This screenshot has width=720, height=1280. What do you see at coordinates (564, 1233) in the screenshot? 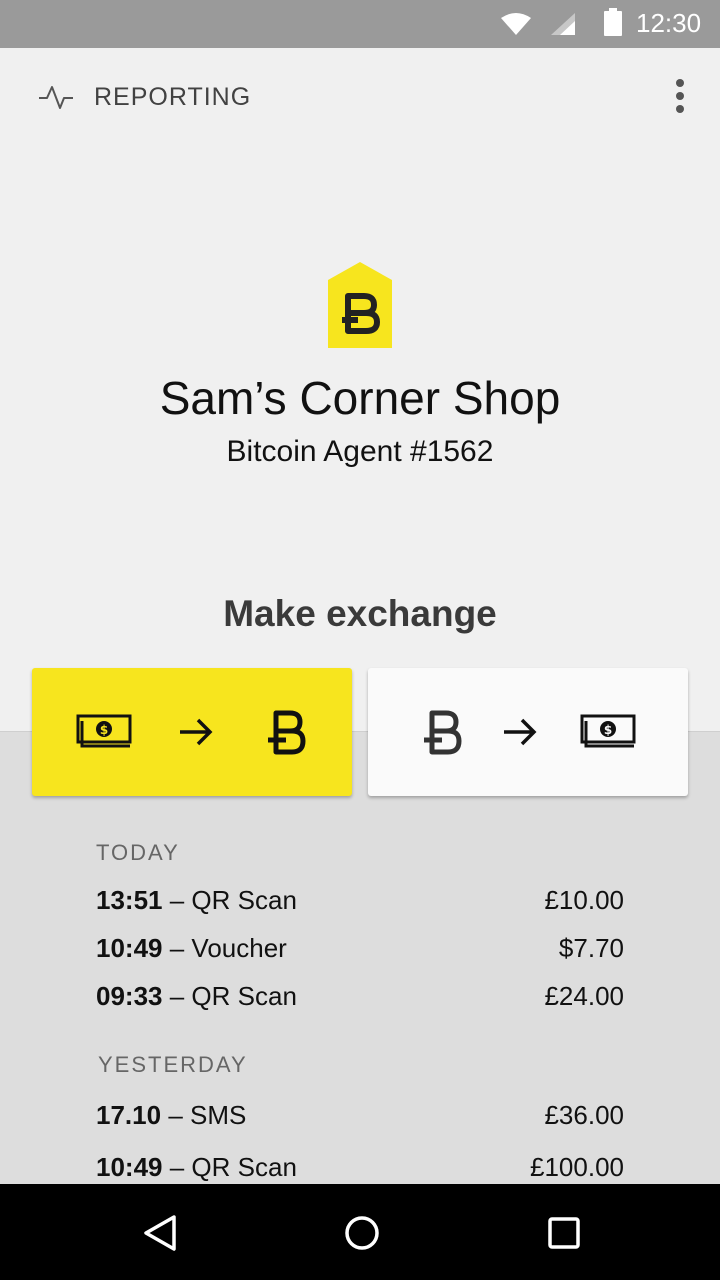
I see `recents-icon` at bounding box center [564, 1233].